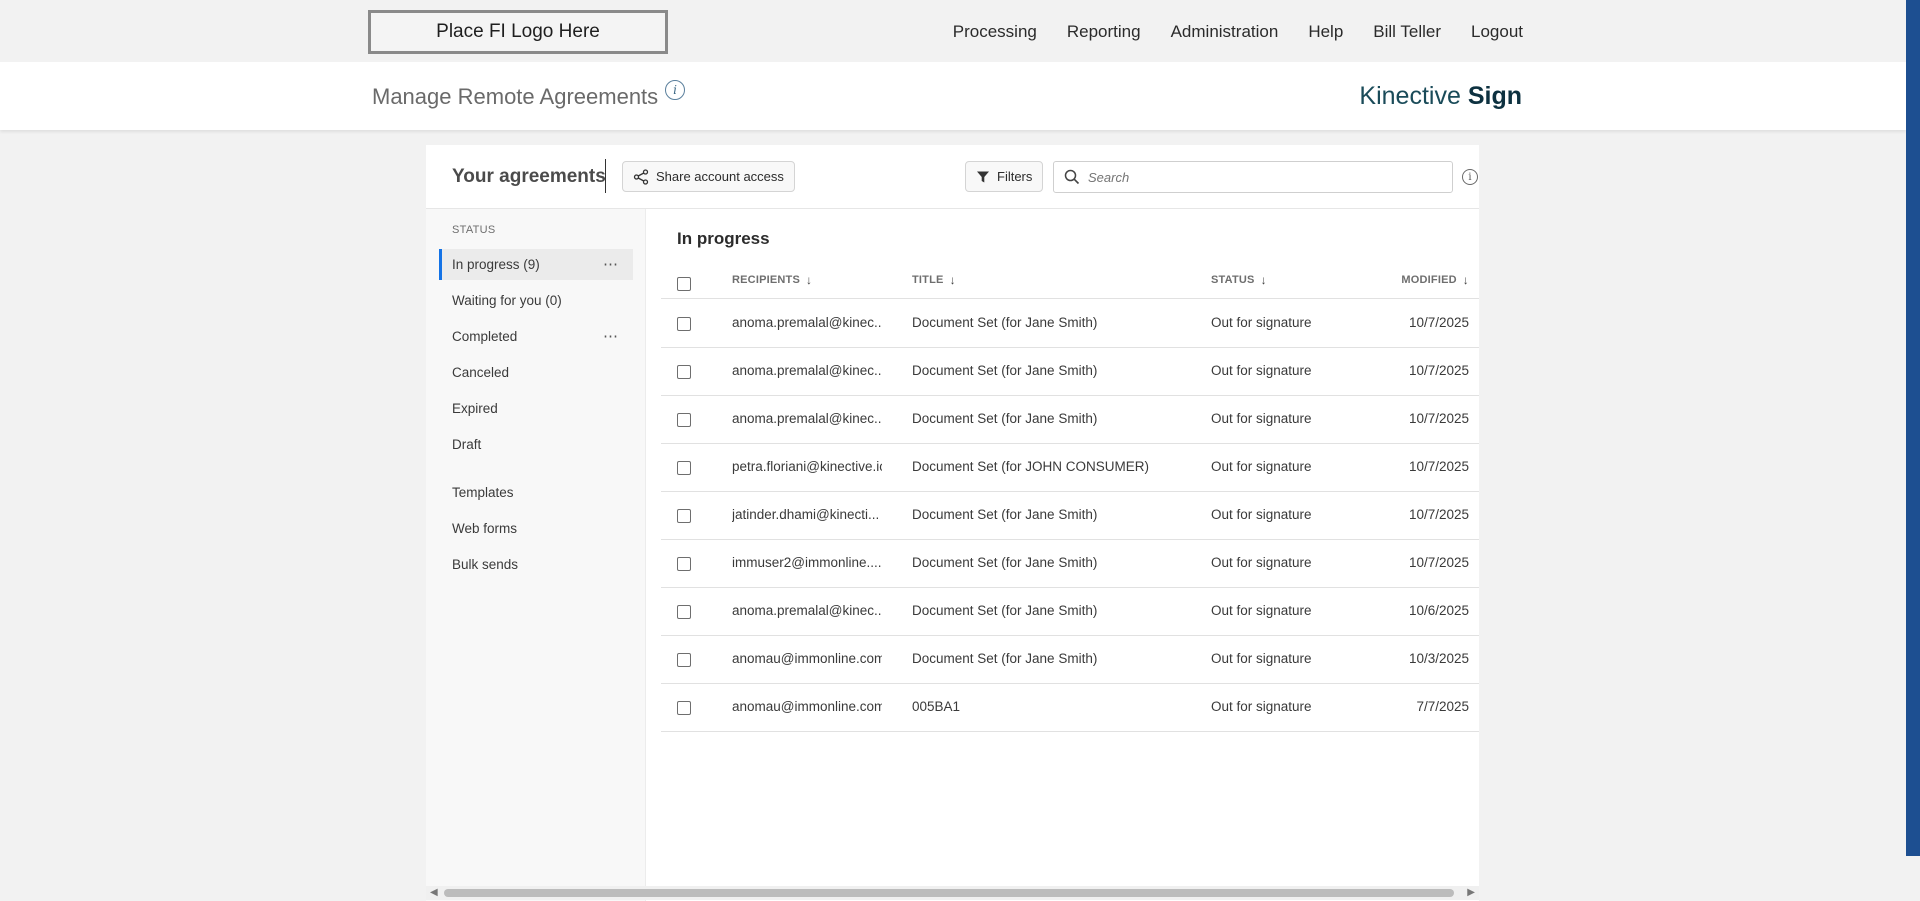 Image resolution: width=1920 pixels, height=901 pixels. I want to click on section-title: In progress, so click(723, 238).